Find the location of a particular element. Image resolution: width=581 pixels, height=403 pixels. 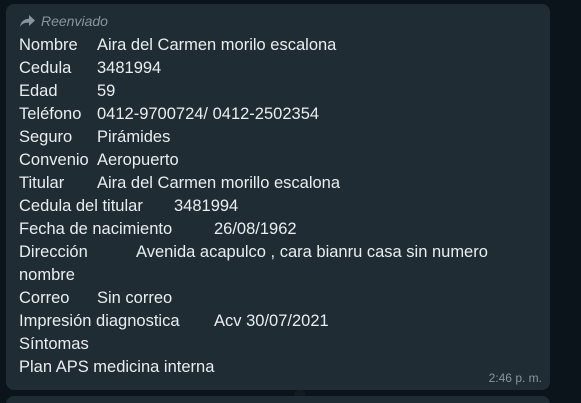

field-titular: Titular Aira del Carmen morillo escalona is located at coordinates (284, 183).